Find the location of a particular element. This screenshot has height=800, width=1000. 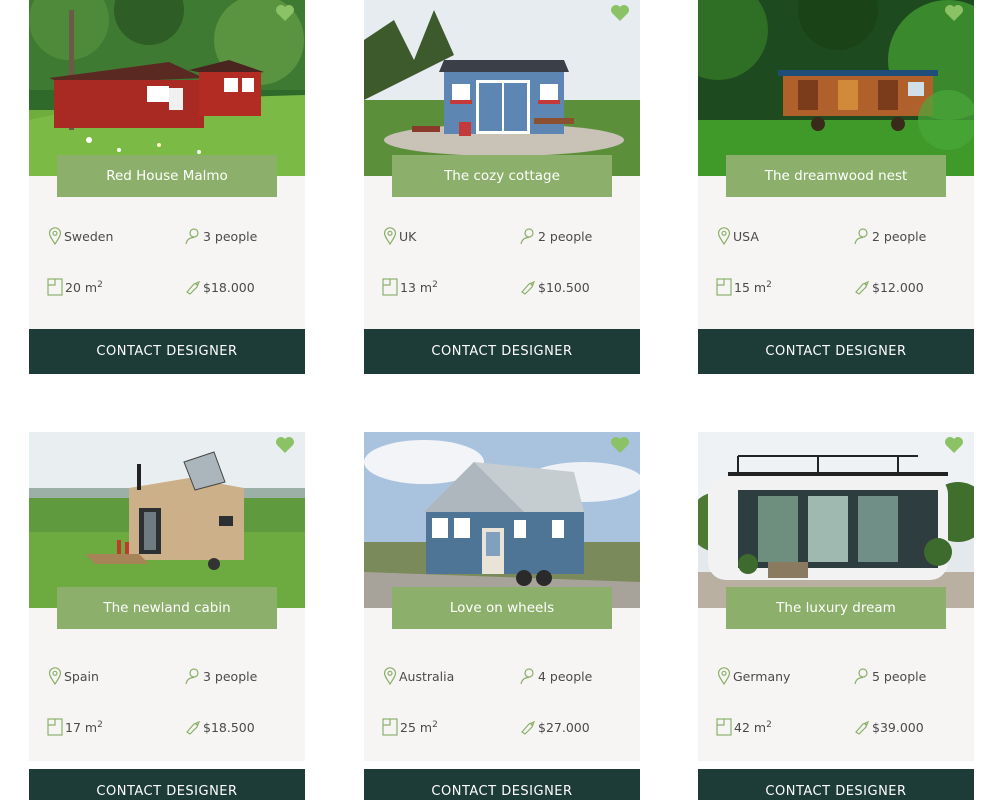

area-stat: 25 m2 is located at coordinates (410, 727).